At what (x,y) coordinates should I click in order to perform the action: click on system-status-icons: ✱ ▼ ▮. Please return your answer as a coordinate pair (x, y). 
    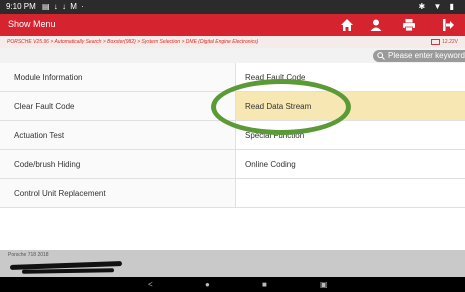
    Looking at the image, I should click on (437, 6).